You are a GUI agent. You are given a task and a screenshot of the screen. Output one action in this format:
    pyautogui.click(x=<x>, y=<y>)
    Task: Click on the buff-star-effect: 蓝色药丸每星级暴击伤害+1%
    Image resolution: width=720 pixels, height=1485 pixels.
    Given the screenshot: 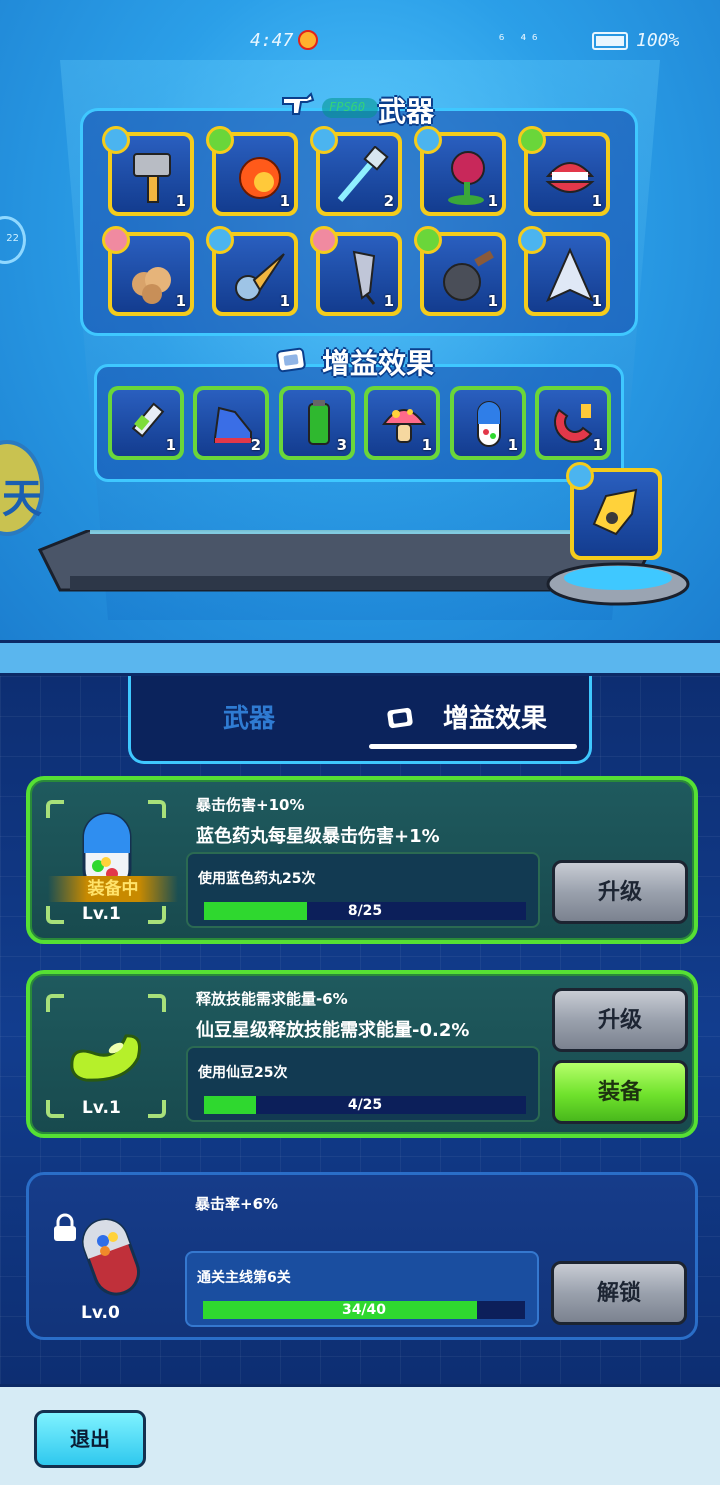 What is the action you would take?
    pyautogui.click(x=318, y=836)
    